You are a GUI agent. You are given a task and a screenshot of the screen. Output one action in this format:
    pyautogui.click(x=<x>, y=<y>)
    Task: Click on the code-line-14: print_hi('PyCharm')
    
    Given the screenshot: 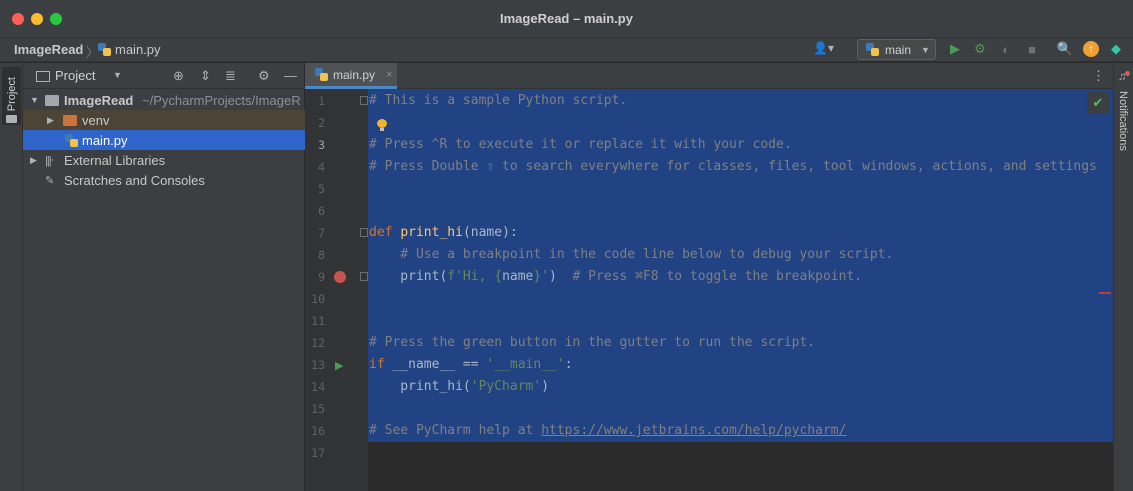 What is the action you would take?
    pyautogui.click(x=459, y=386)
    